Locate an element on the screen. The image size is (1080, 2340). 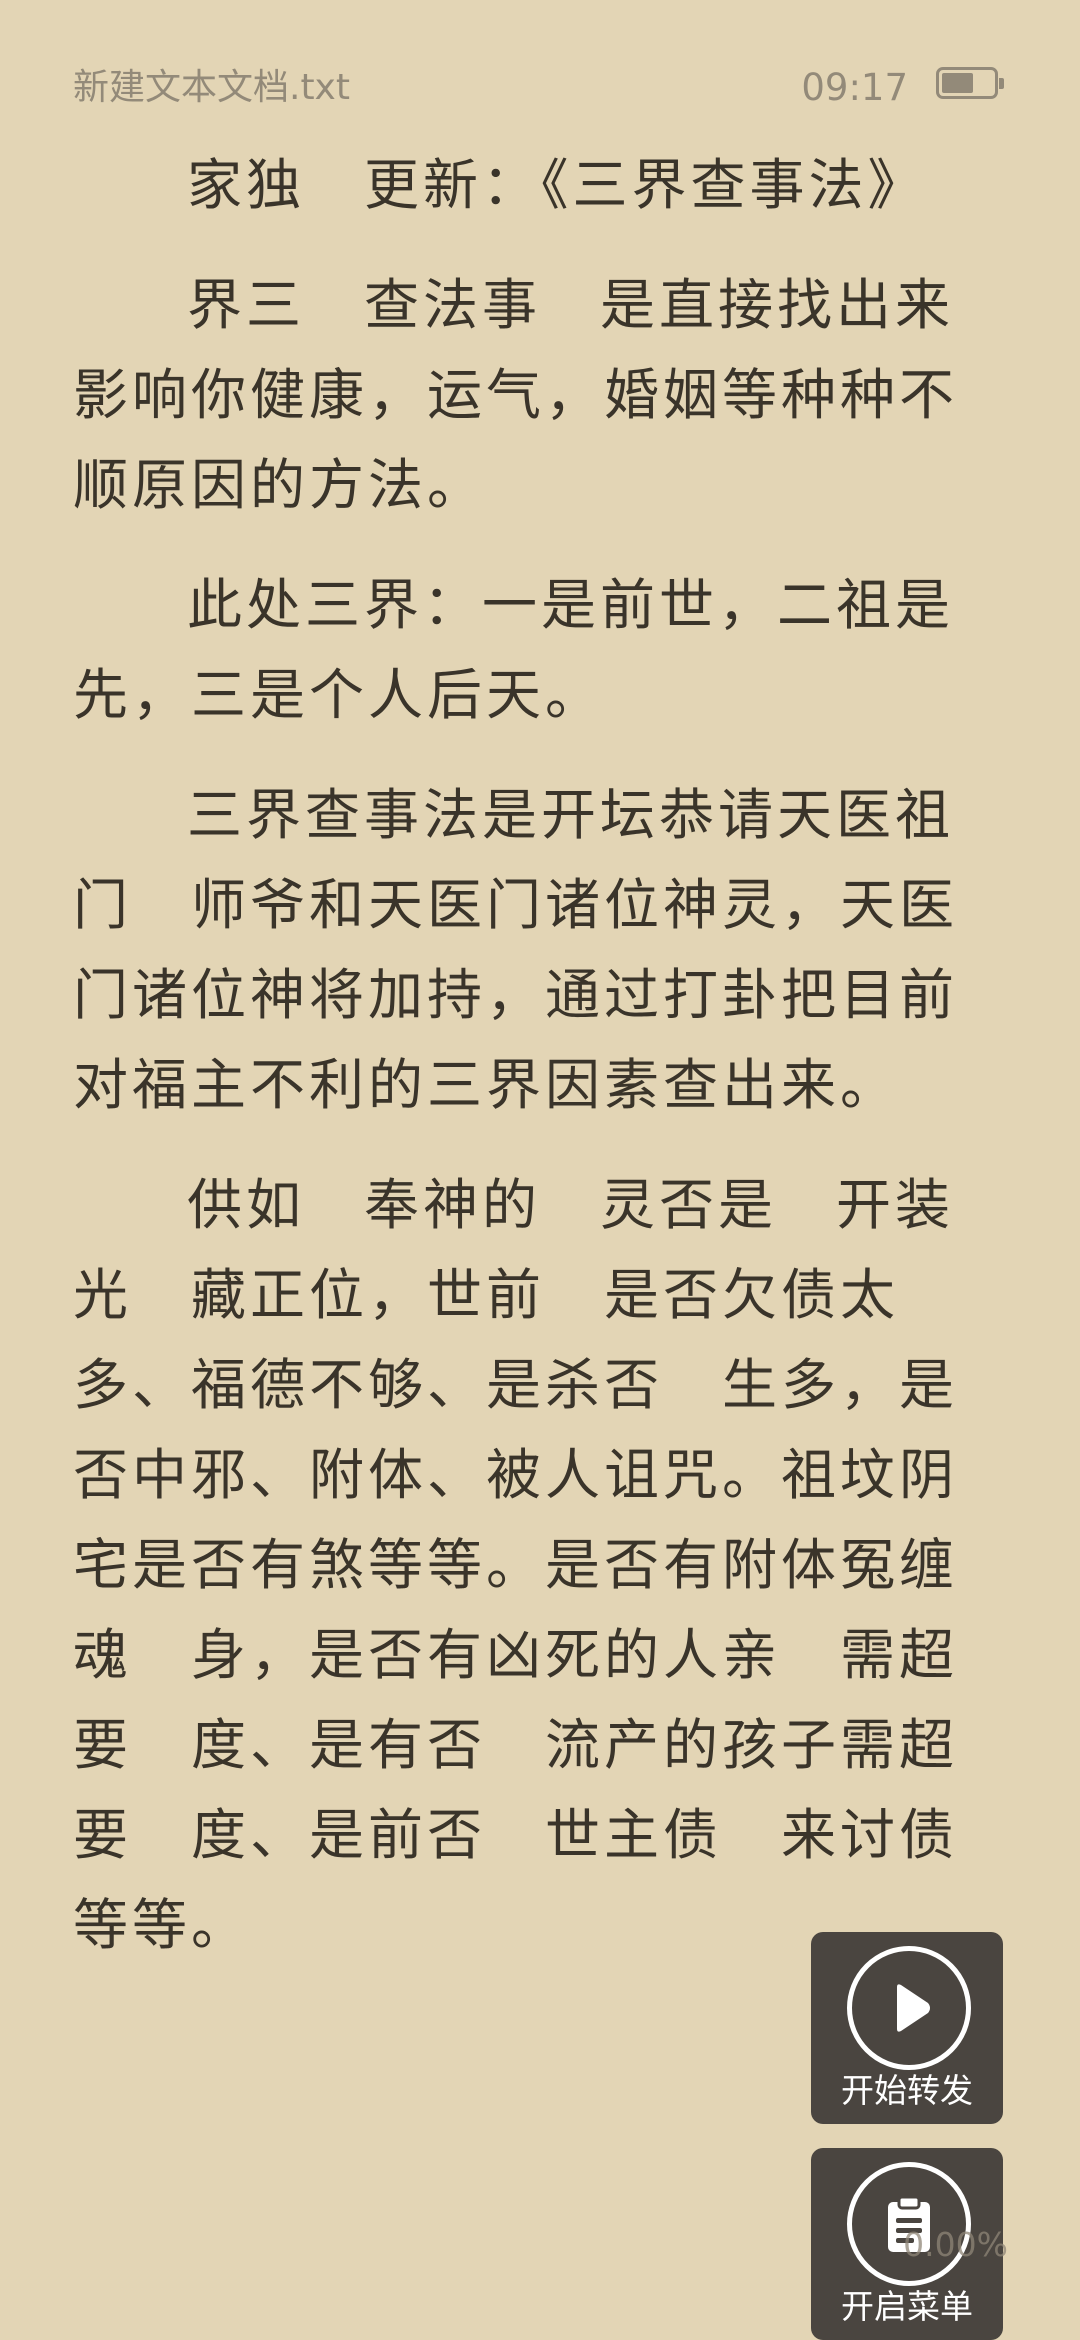
play-icon is located at coordinates (909, 2008).